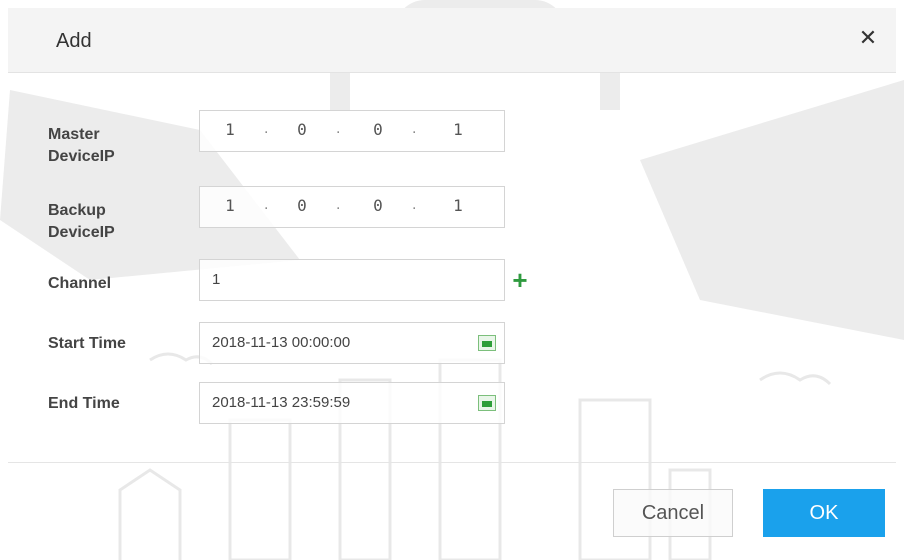 The image size is (904, 560). I want to click on master-deviceip-label: Master DeviceIP, so click(81, 145).